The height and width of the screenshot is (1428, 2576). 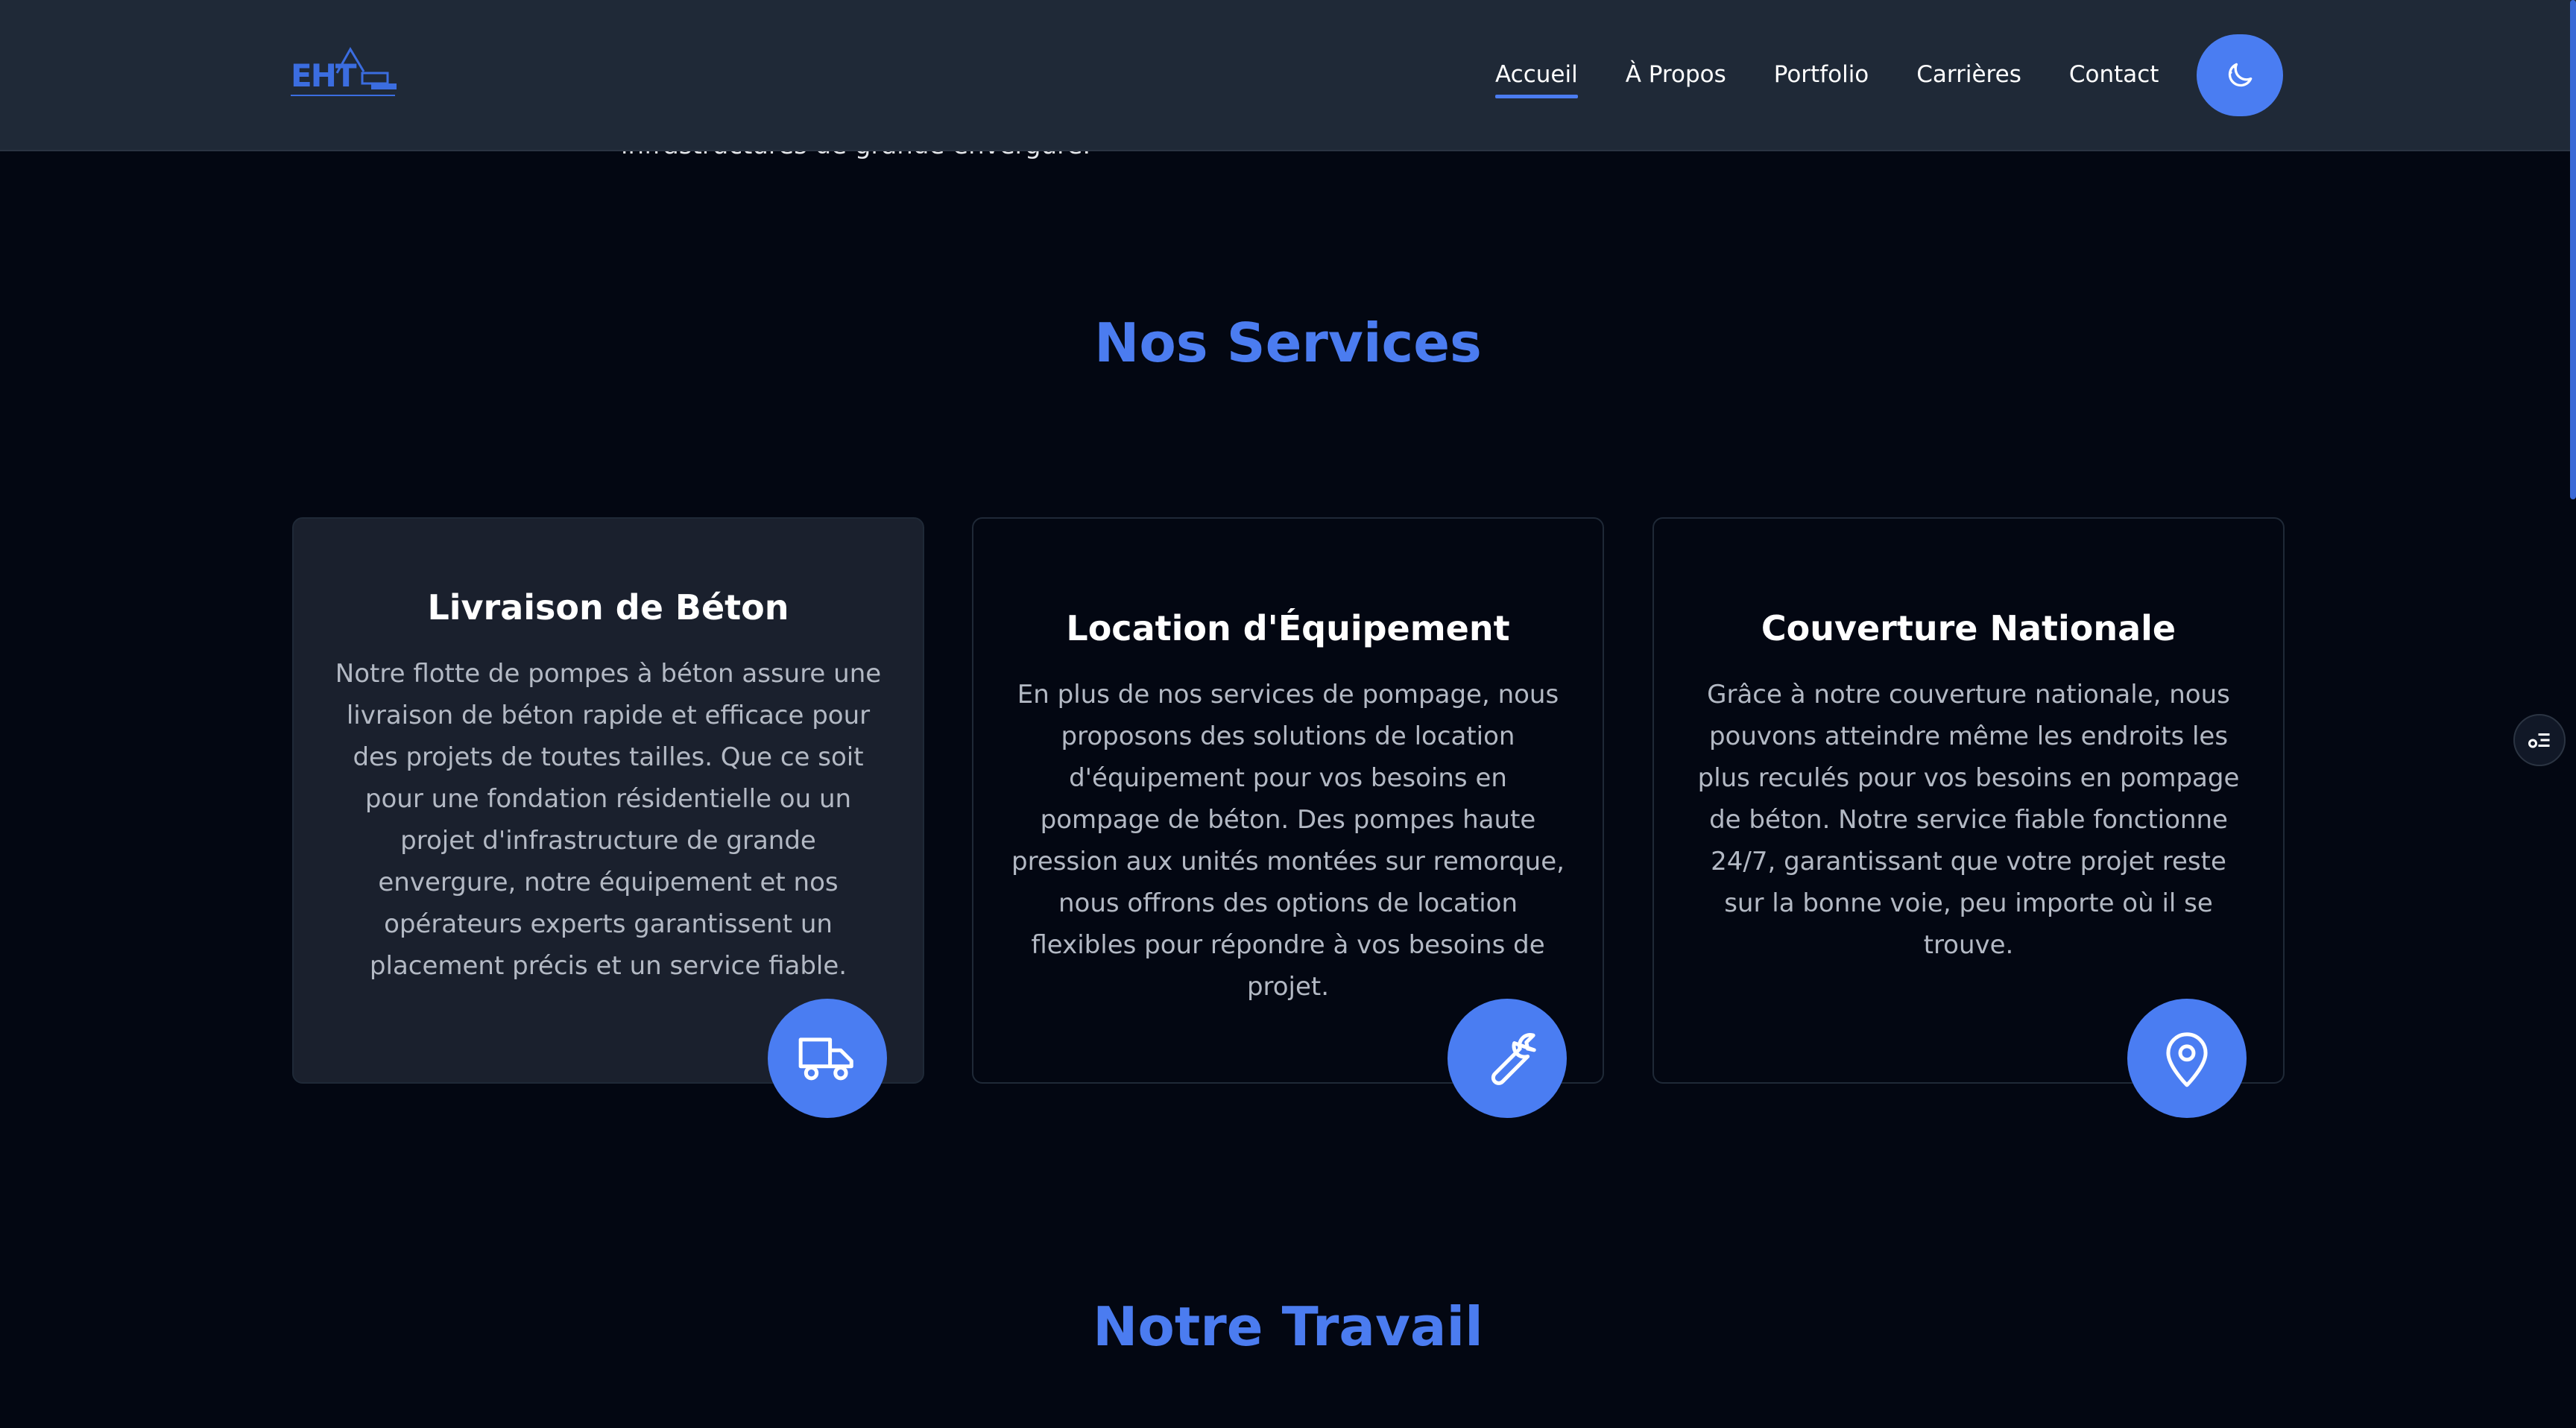 I want to click on service-card-title: Location d'Équipement, so click(x=1288, y=628).